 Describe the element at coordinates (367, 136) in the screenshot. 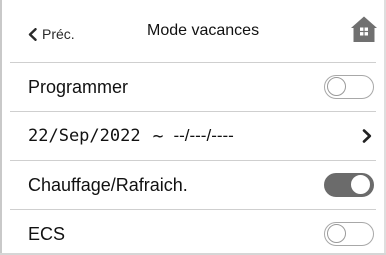

I see `chevron-right-icon` at that location.